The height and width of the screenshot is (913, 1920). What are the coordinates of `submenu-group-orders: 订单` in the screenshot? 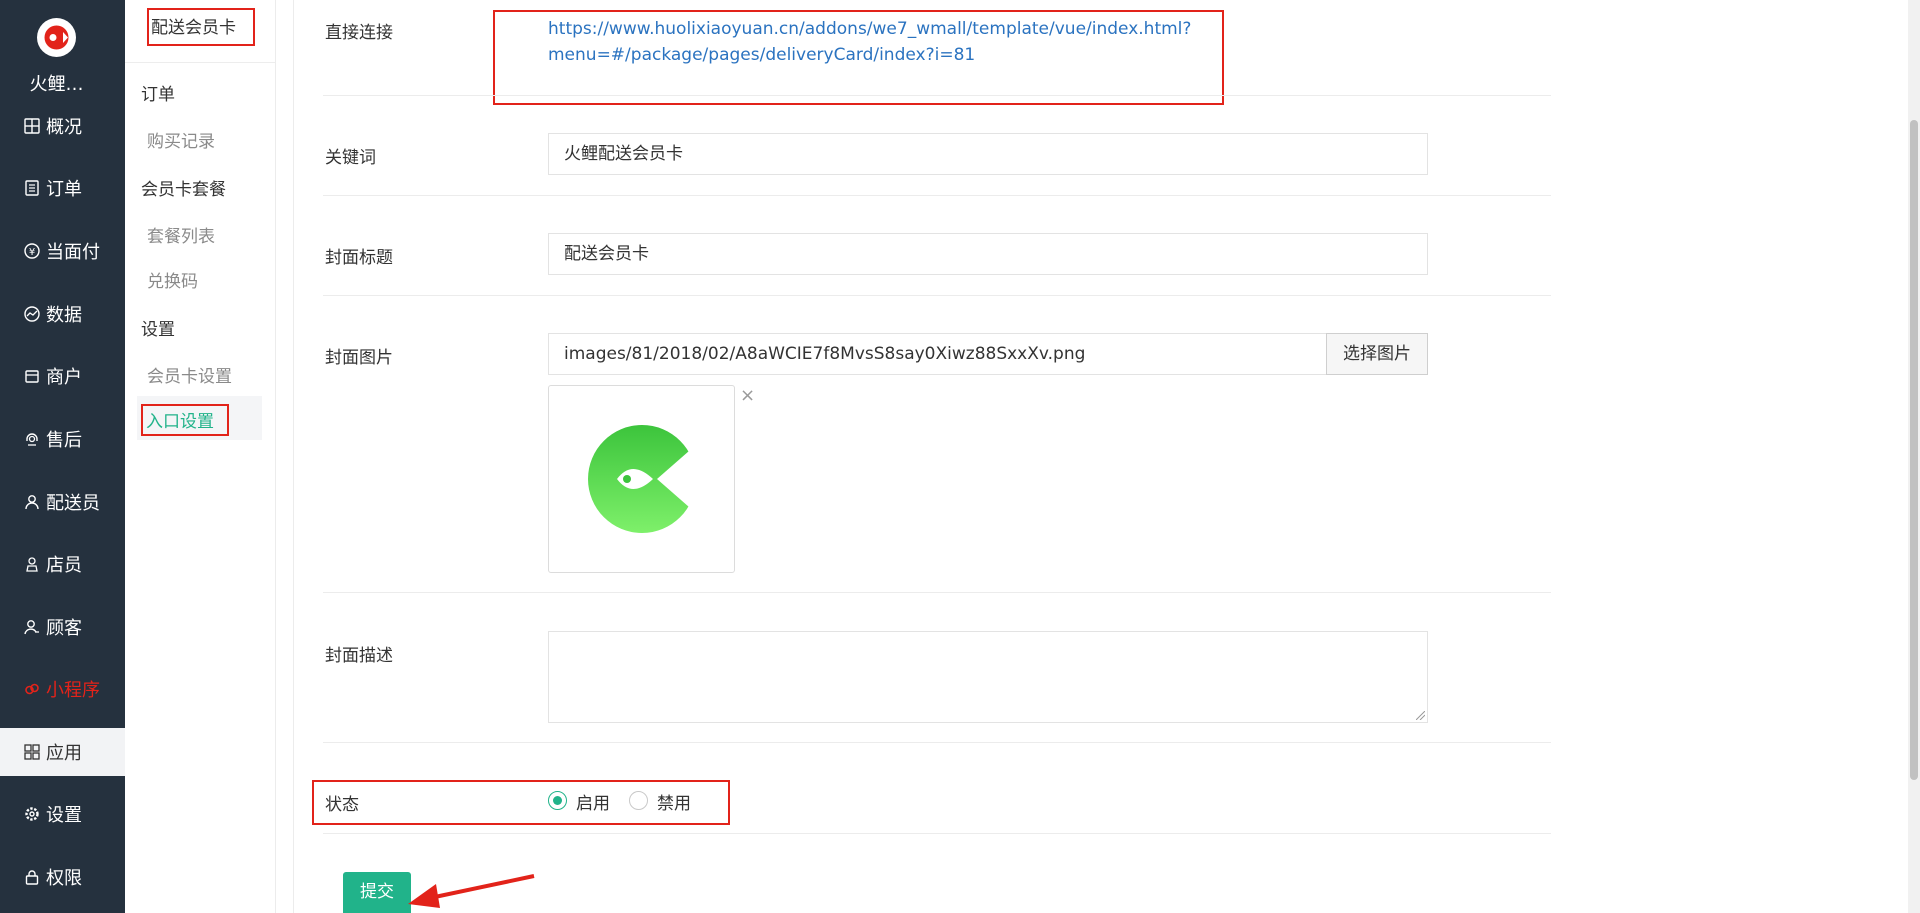 It's located at (158, 95).